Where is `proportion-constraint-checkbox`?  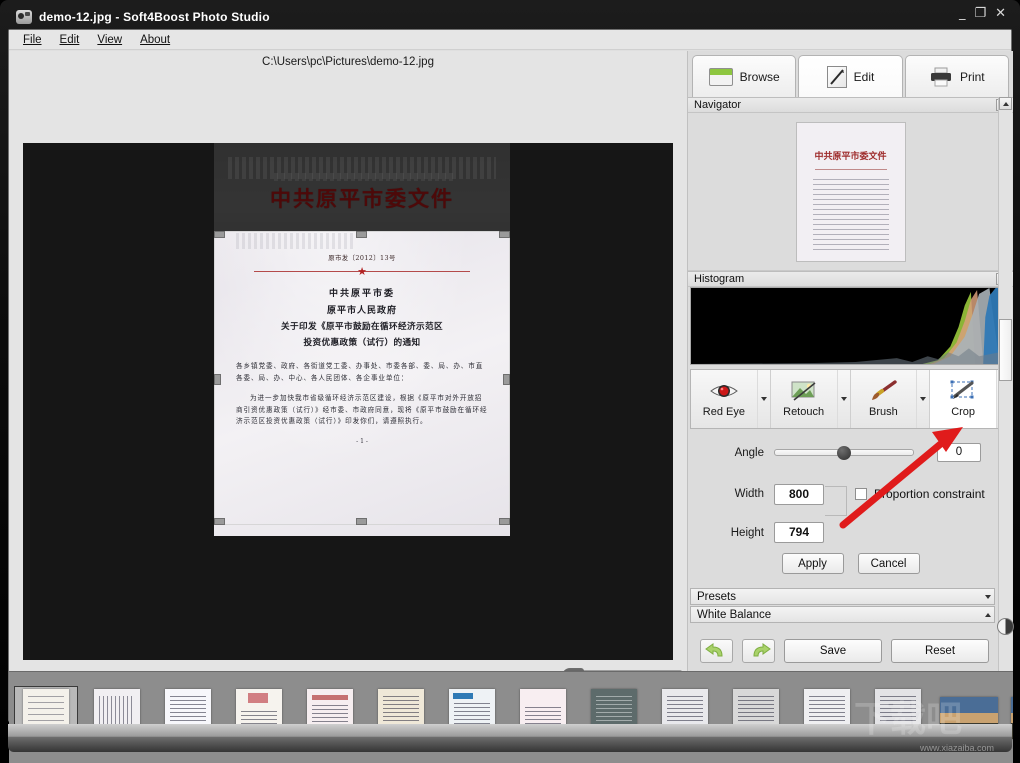
proportion-constraint-checkbox is located at coordinates (861, 494).